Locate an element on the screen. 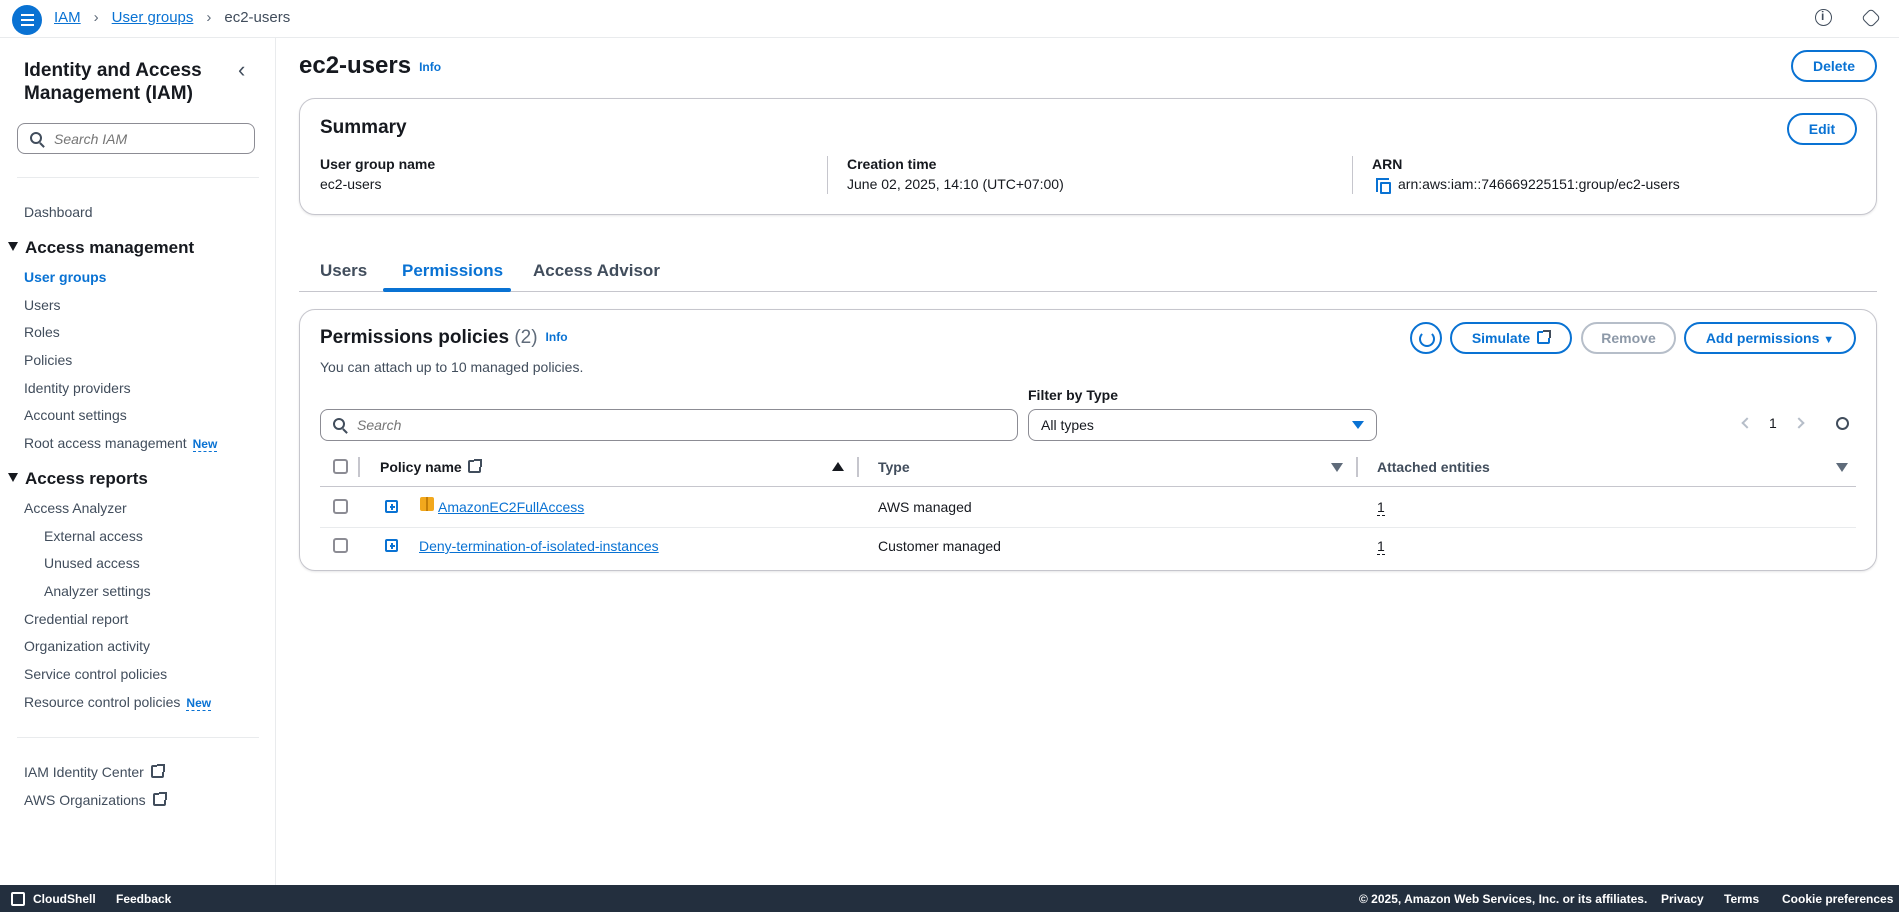 This screenshot has height=912, width=1899. settings-icon is located at coordinates (1871, 18).